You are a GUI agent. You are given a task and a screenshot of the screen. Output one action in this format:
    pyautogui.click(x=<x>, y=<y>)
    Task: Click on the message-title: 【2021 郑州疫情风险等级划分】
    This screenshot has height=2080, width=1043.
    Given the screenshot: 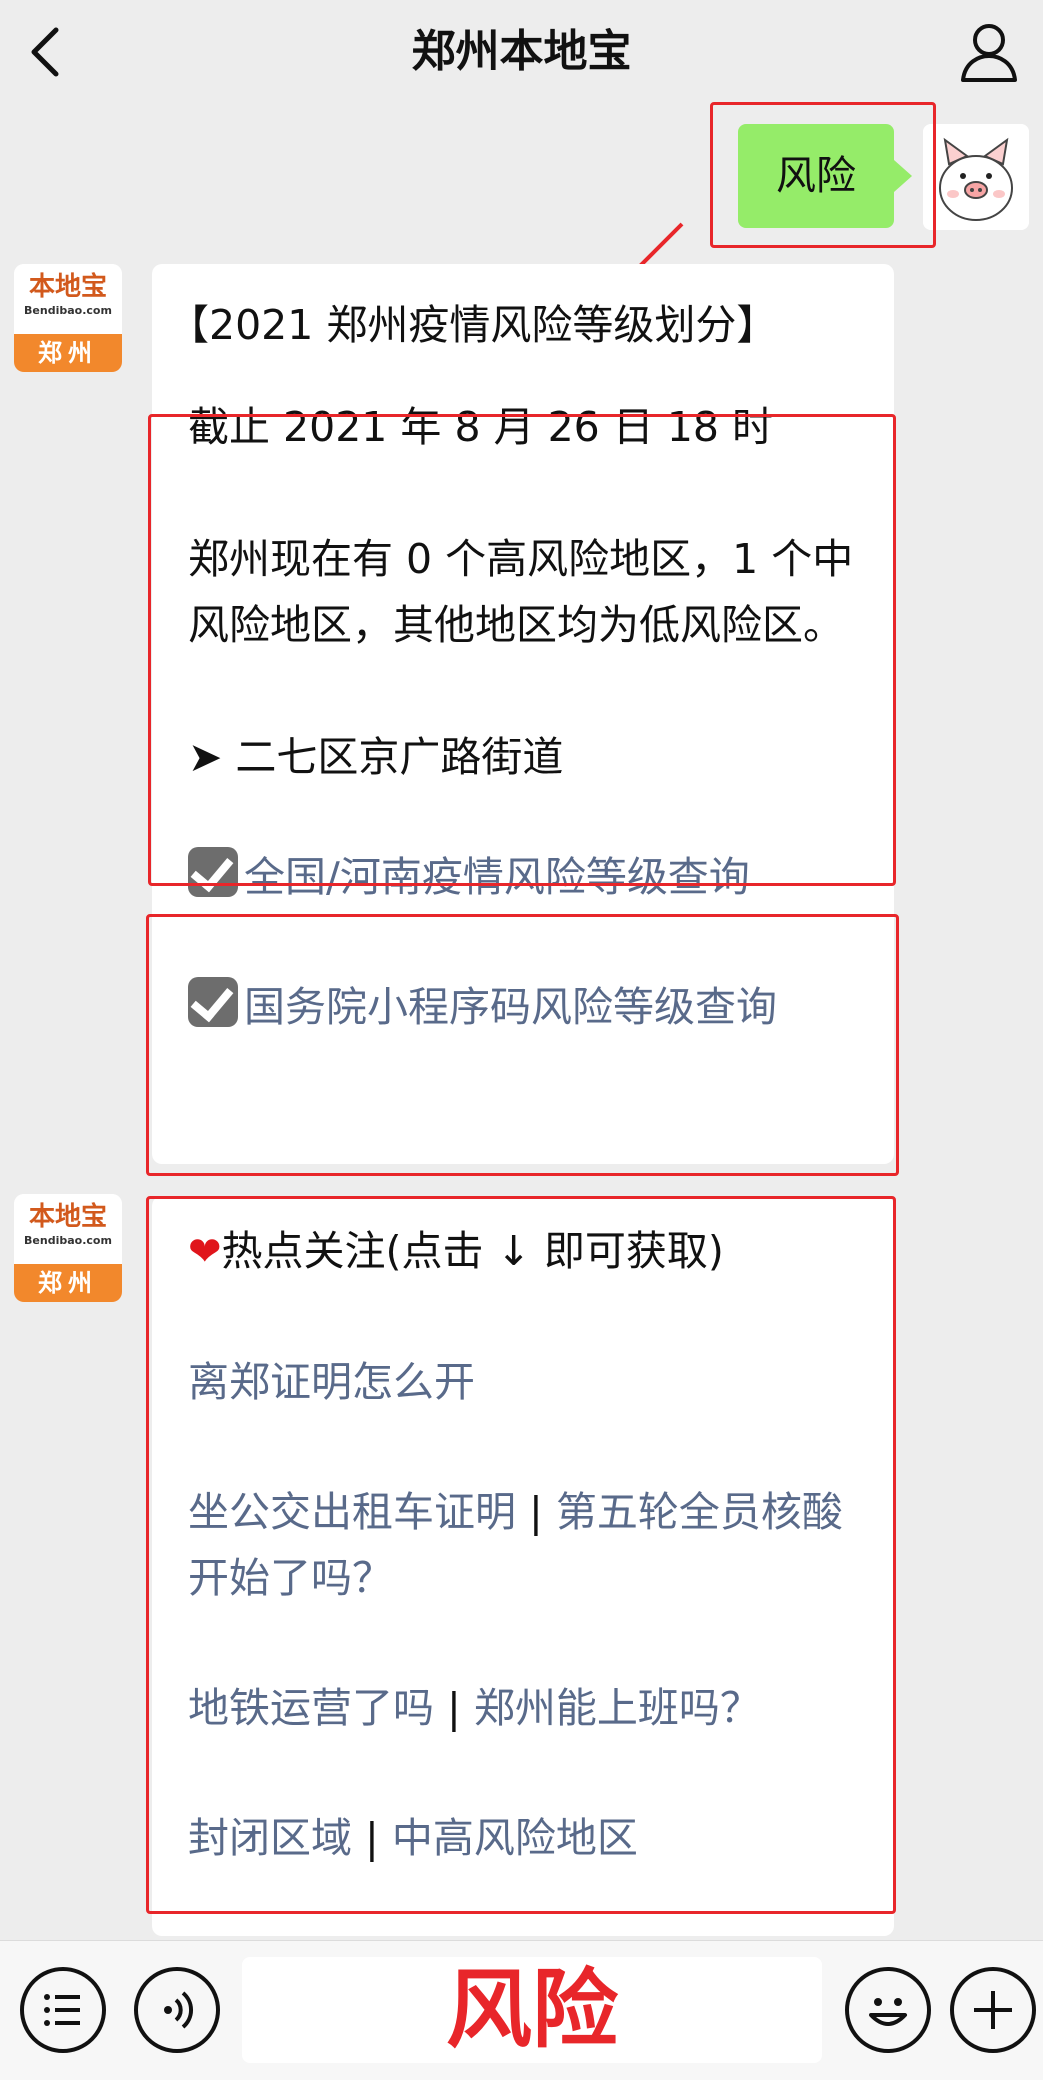 What is the action you would take?
    pyautogui.click(x=473, y=325)
    